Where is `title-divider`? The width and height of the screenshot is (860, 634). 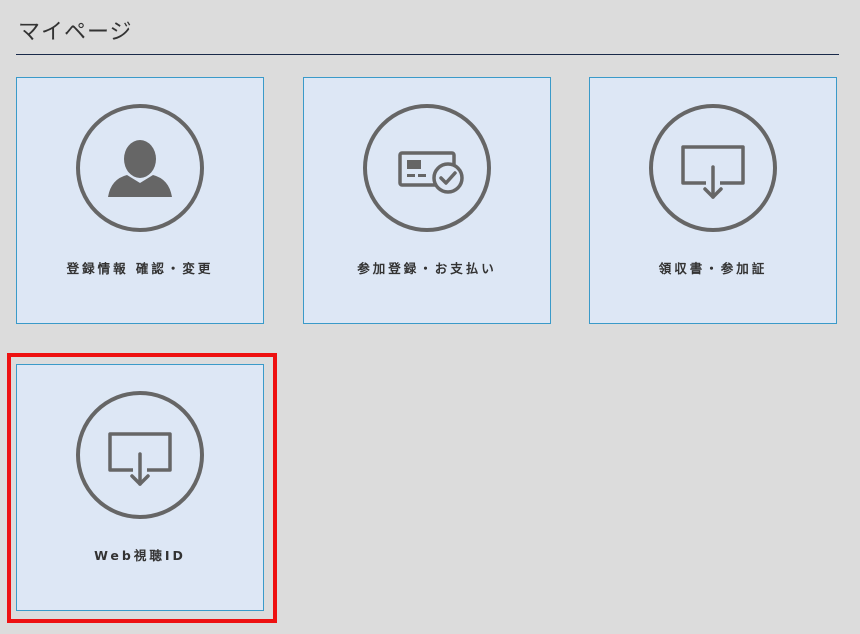
title-divider is located at coordinates (427, 54).